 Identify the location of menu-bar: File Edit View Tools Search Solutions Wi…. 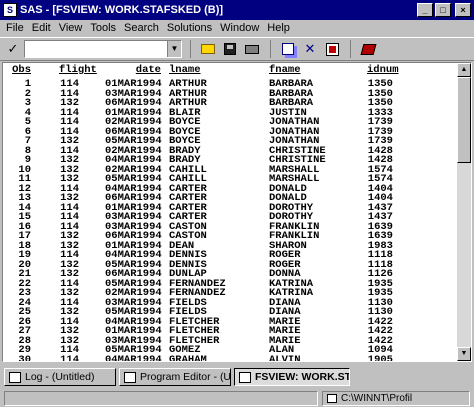
(237, 28).